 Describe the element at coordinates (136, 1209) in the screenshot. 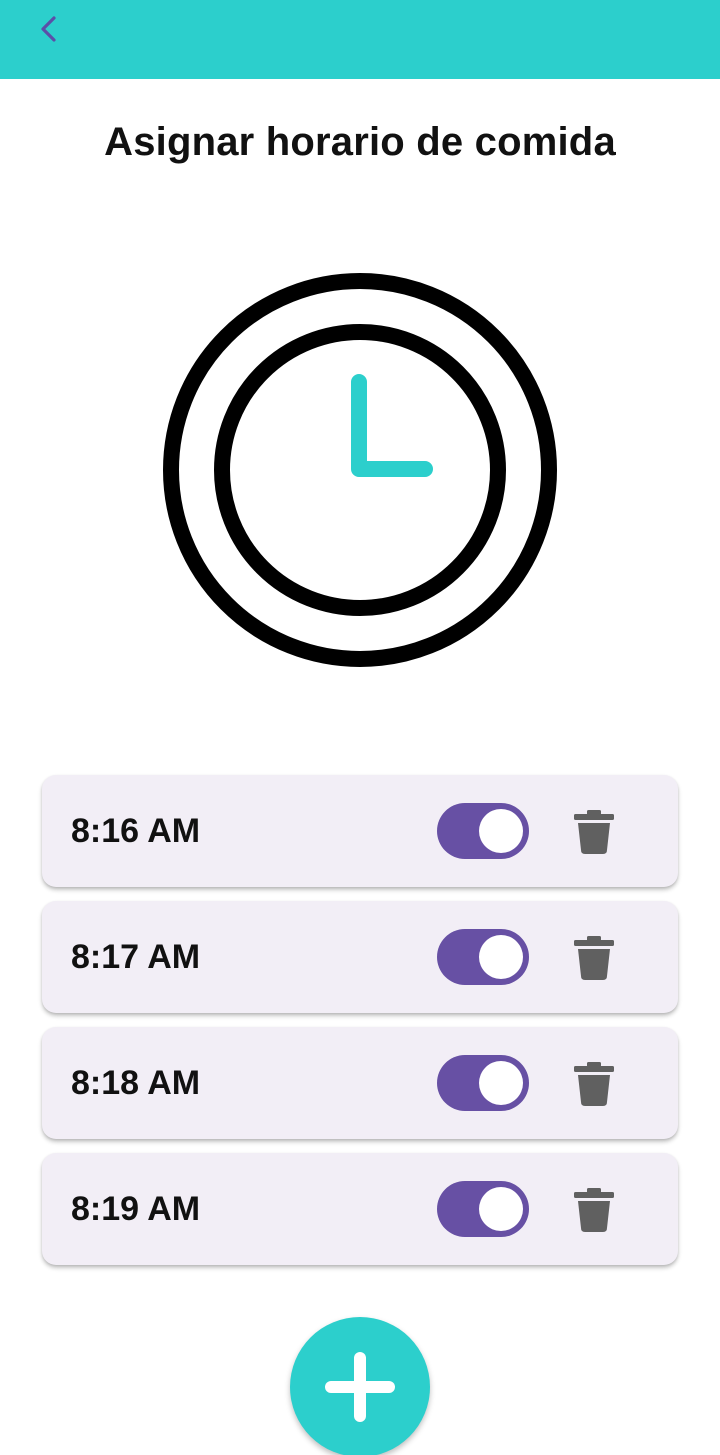

I see `schedule-time: 8:19 AM` at that location.